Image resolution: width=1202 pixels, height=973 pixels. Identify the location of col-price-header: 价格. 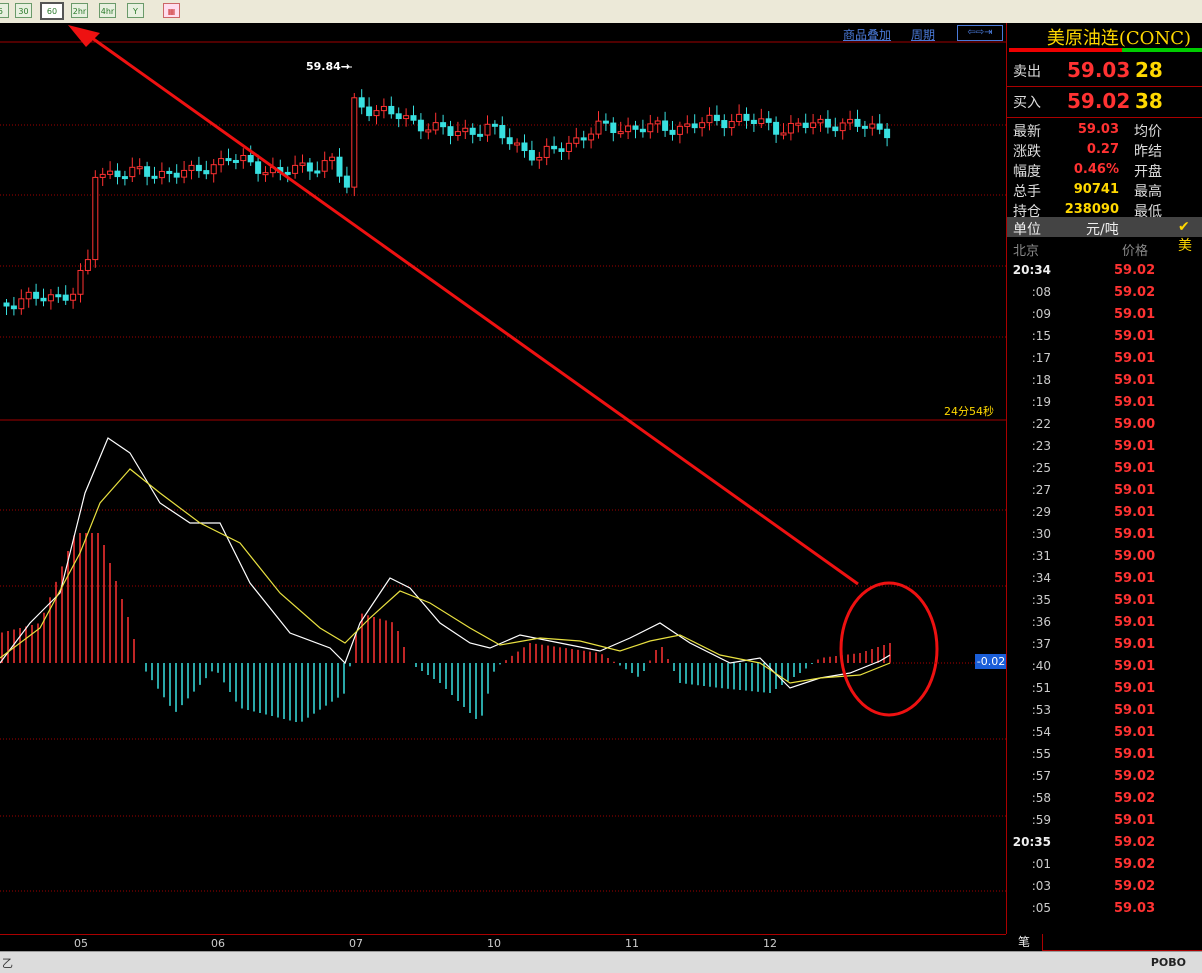
(1135, 251).